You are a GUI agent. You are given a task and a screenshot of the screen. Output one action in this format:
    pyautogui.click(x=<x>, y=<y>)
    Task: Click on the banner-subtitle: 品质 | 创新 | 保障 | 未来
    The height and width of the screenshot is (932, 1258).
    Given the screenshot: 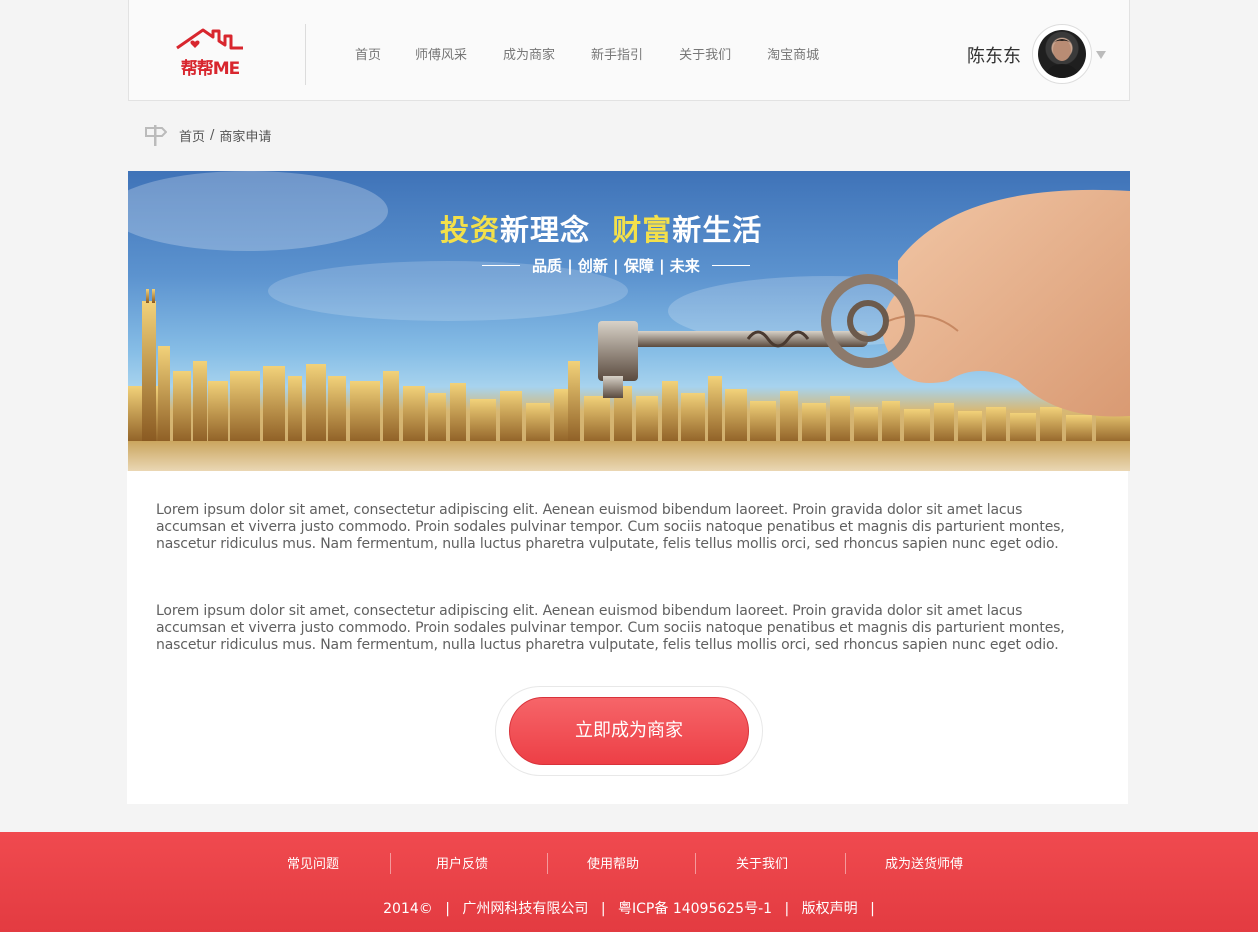 What is the action you would take?
    pyautogui.click(x=616, y=265)
    